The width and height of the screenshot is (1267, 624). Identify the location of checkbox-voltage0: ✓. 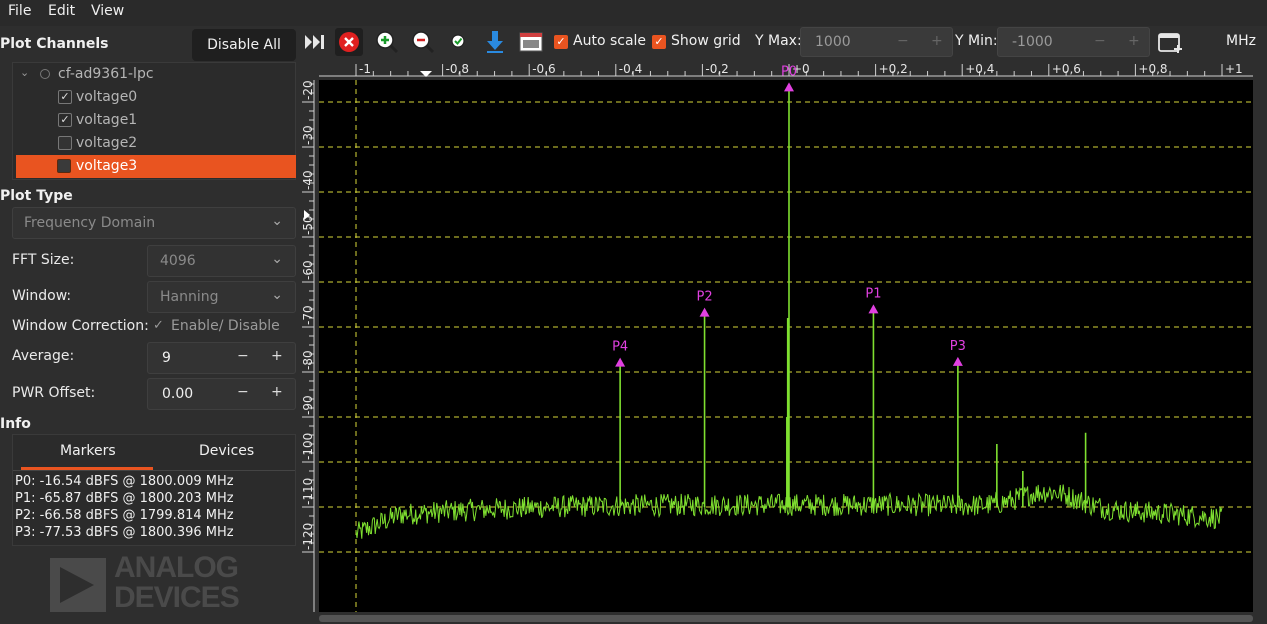
(65, 97).